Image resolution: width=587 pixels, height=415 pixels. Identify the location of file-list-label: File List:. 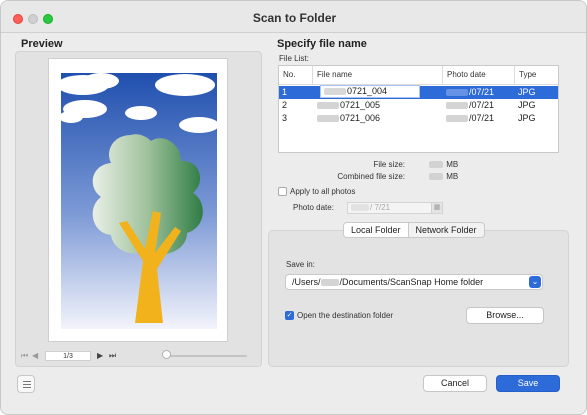
(294, 58).